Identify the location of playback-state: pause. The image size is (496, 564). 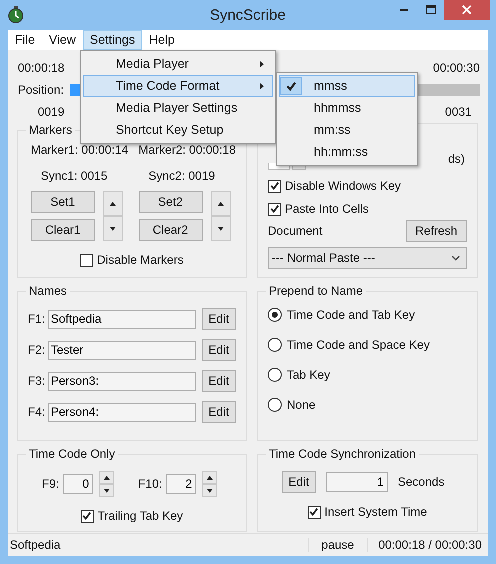
(337, 545).